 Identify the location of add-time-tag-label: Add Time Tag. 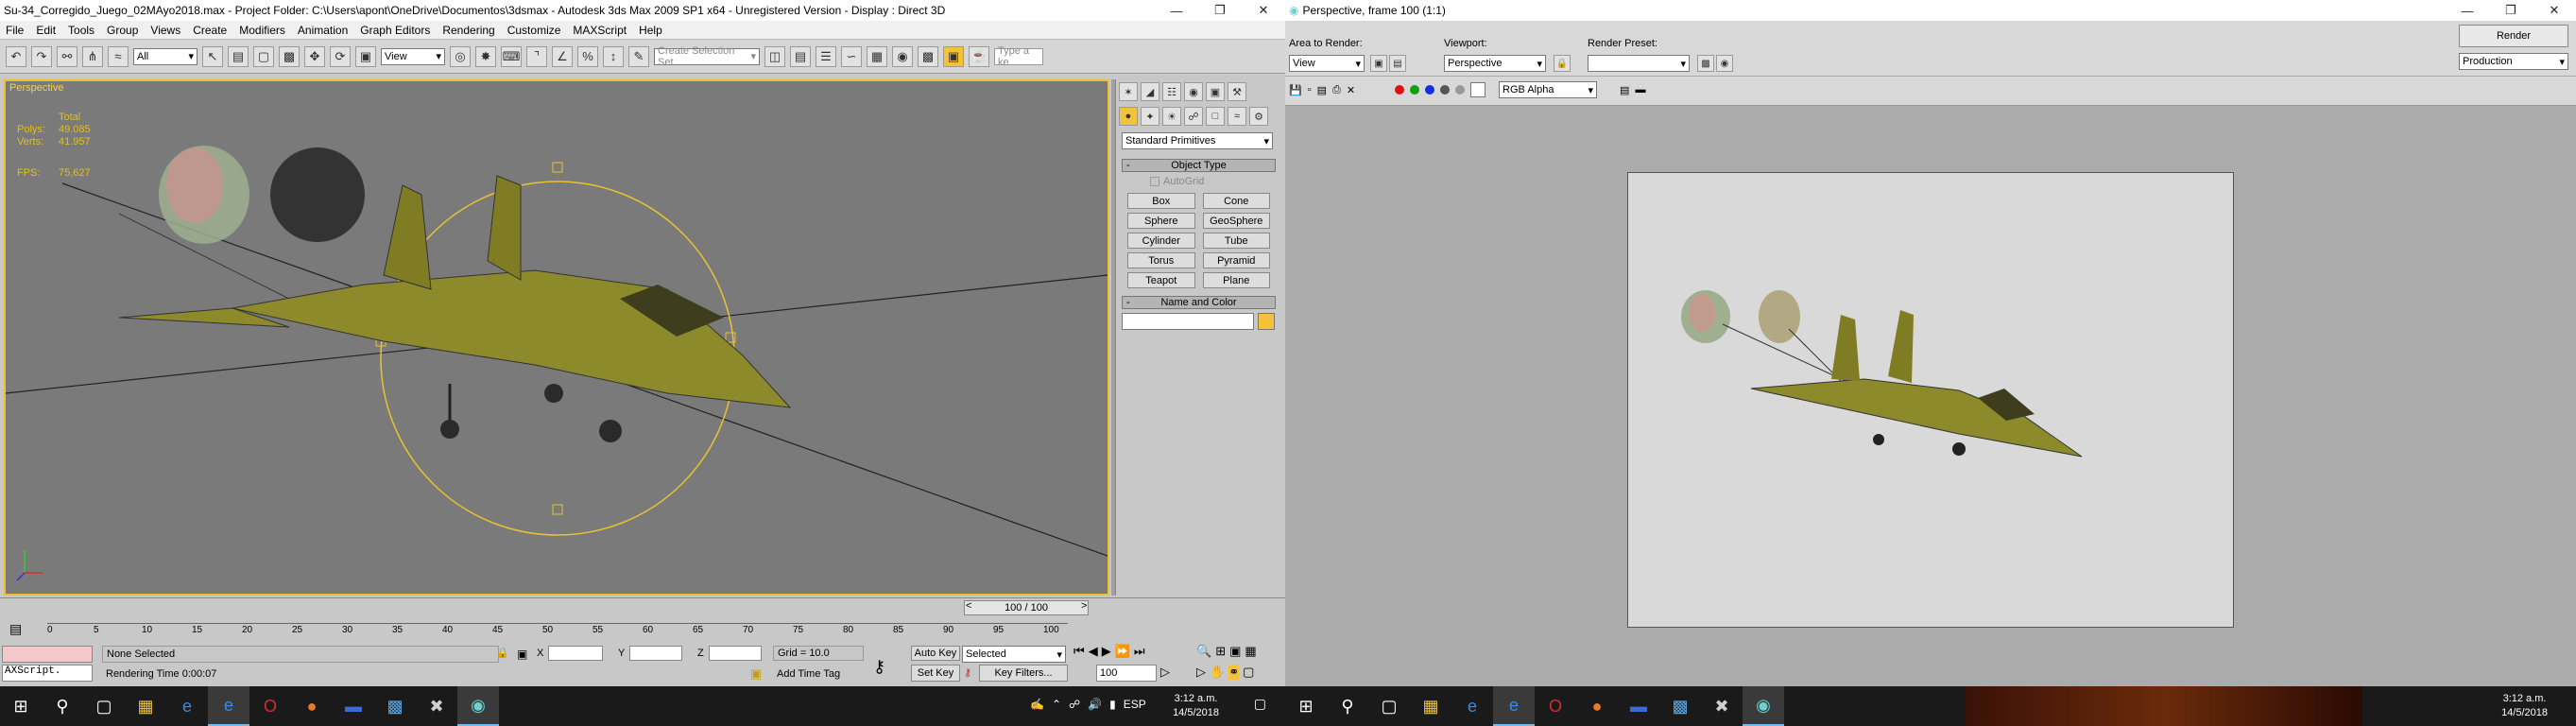
(808, 674).